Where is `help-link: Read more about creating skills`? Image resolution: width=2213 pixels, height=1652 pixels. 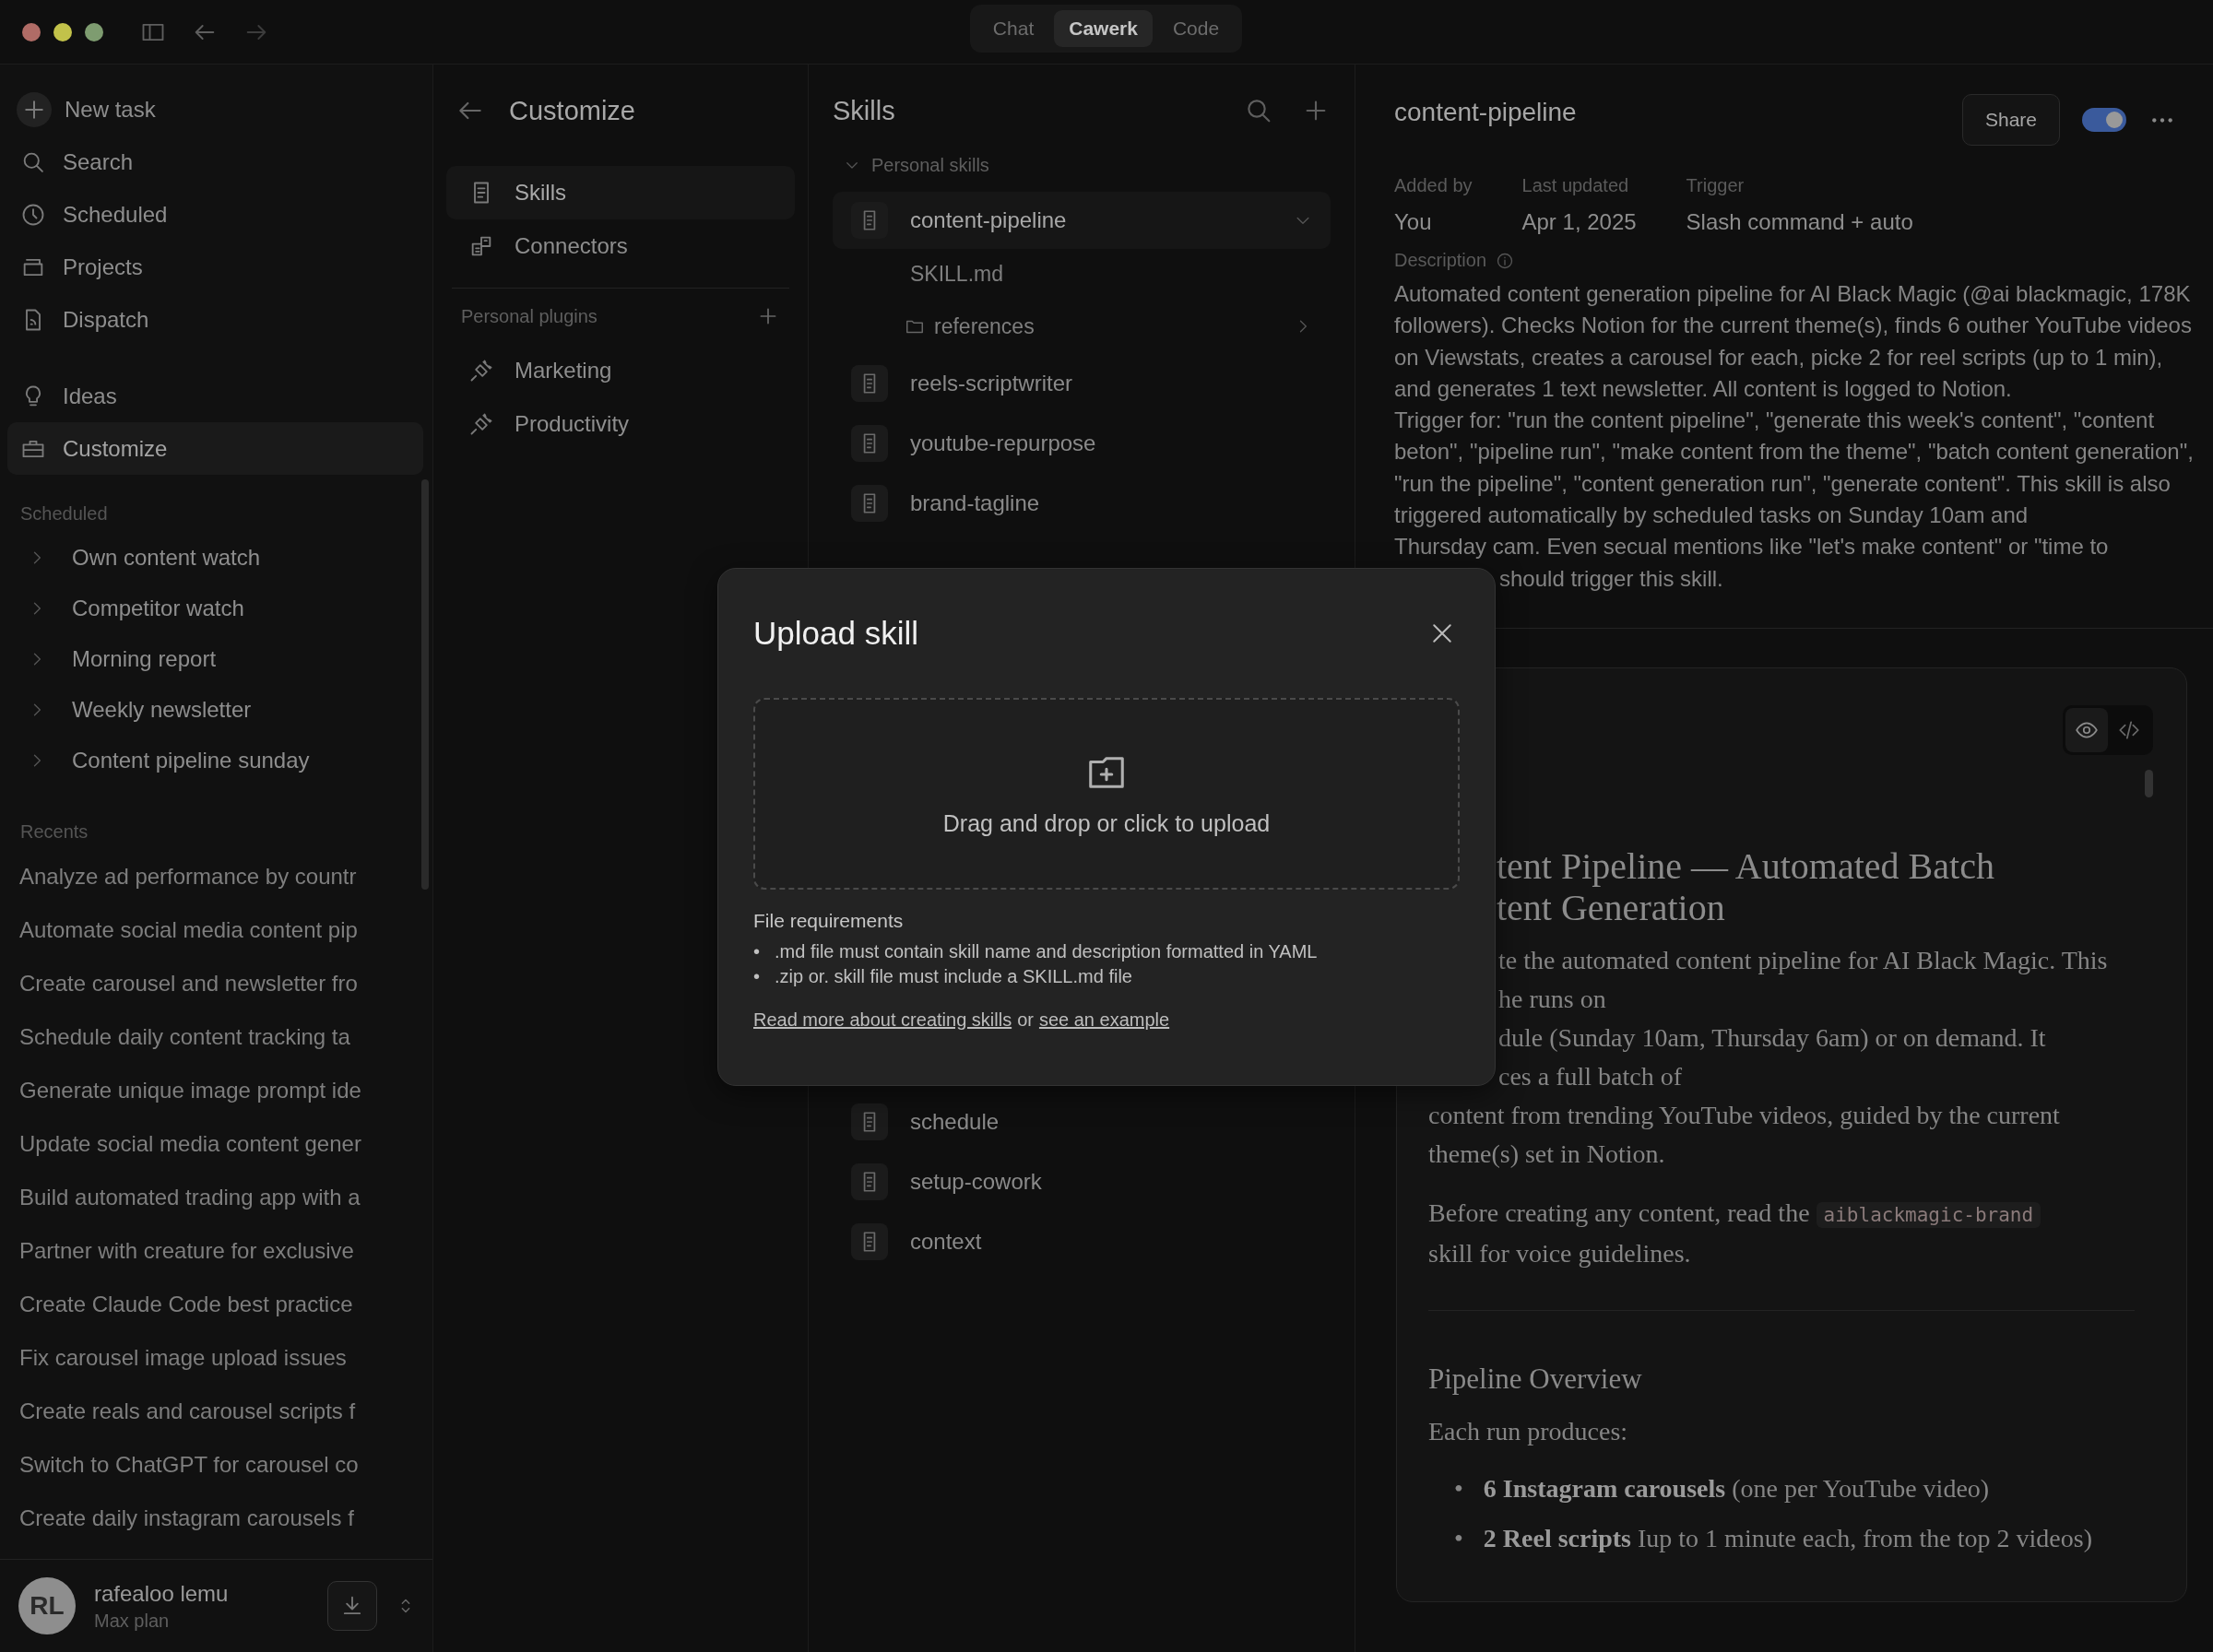 help-link: Read more about creating skills is located at coordinates (882, 1020).